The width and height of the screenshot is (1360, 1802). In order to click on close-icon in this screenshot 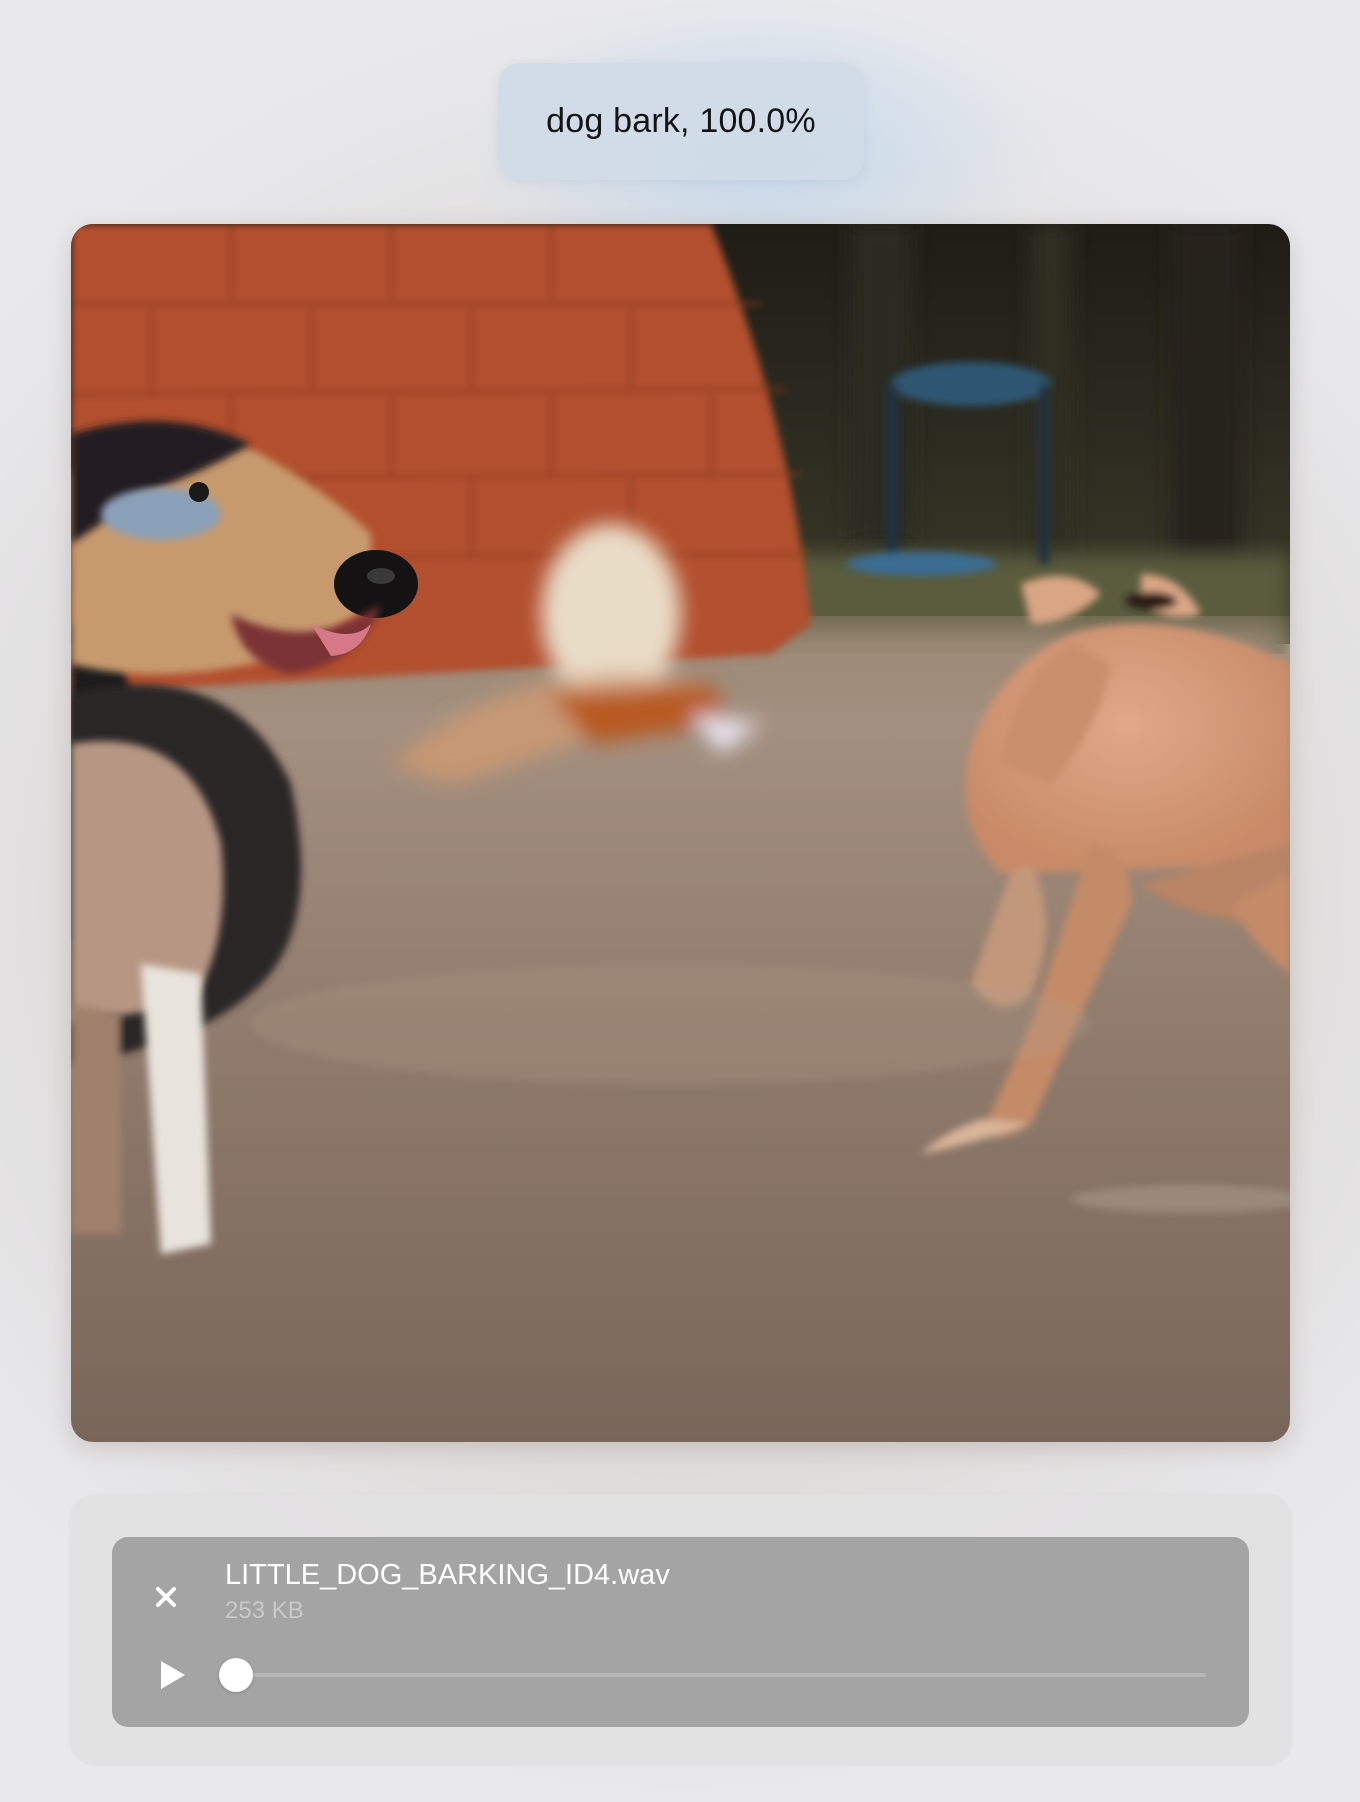, I will do `click(166, 1597)`.